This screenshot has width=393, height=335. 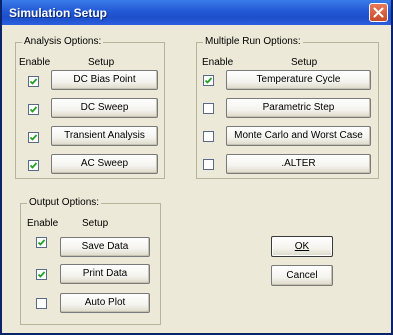 I want to click on analysis-enable-header: Enable, so click(x=35, y=62).